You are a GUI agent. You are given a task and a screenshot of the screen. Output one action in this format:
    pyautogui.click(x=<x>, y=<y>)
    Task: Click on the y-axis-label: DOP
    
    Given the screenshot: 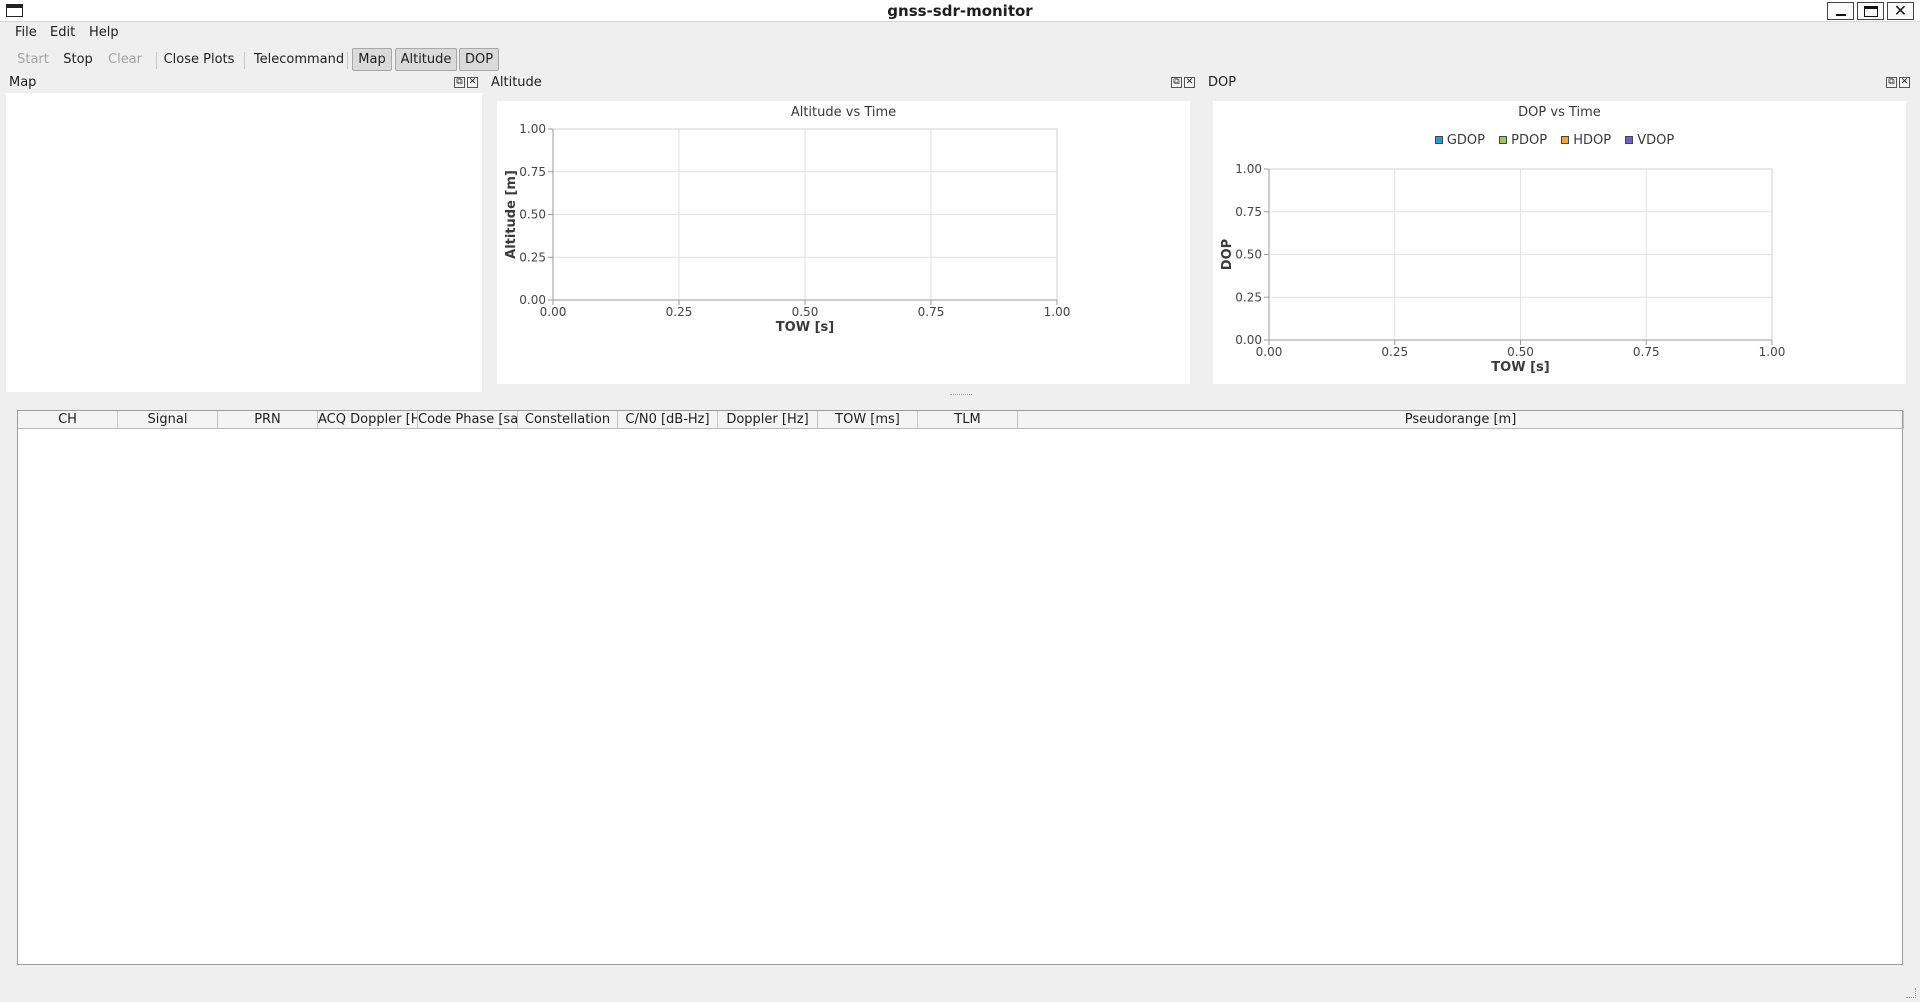 What is the action you would take?
    pyautogui.click(x=1227, y=254)
    